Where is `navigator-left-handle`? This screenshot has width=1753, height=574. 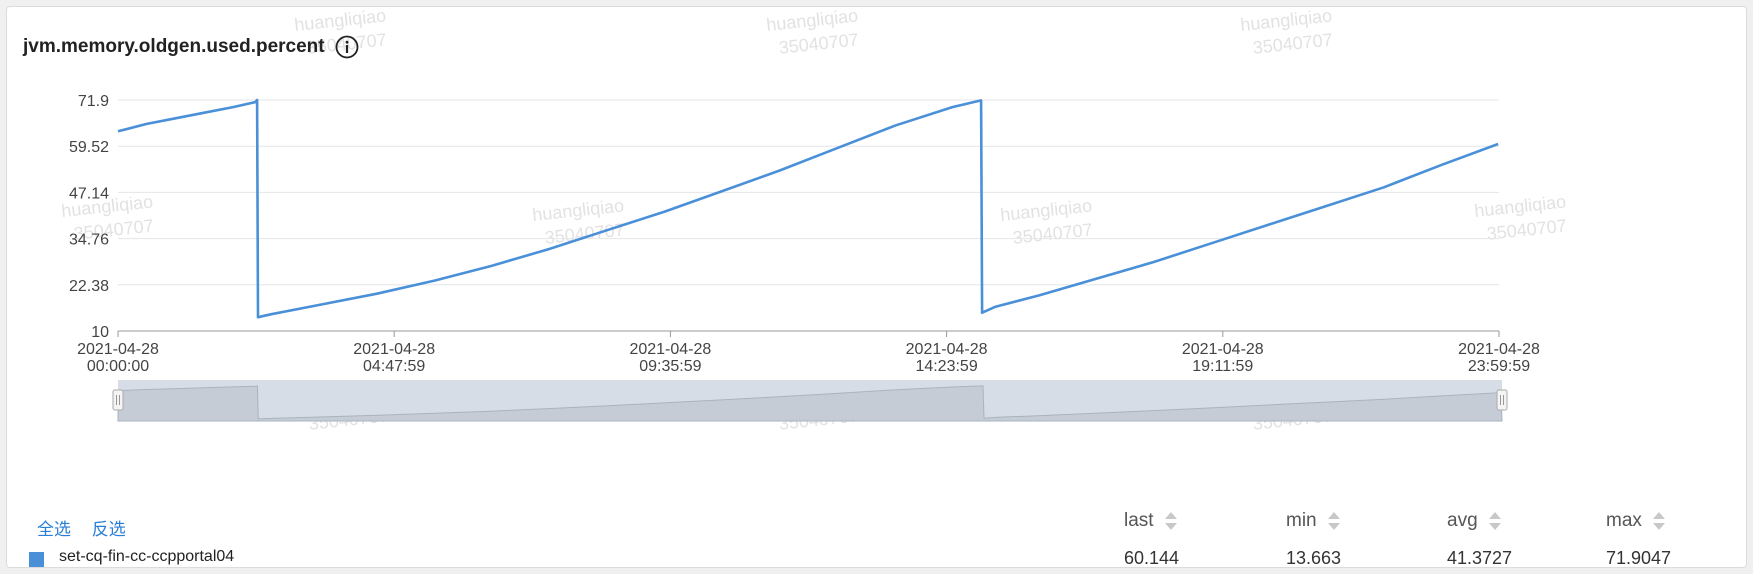 navigator-left-handle is located at coordinates (118, 400).